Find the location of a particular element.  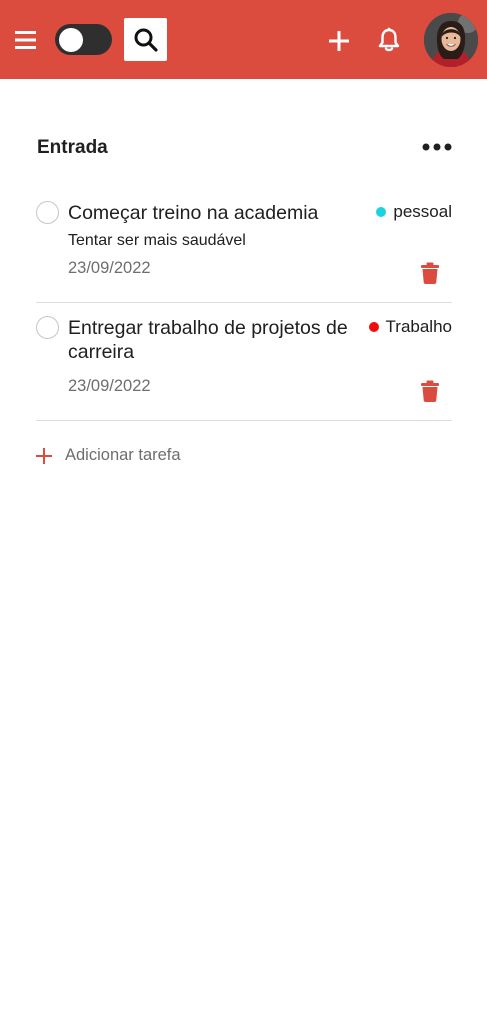

task-tag: Trabalho is located at coordinates (410, 327).